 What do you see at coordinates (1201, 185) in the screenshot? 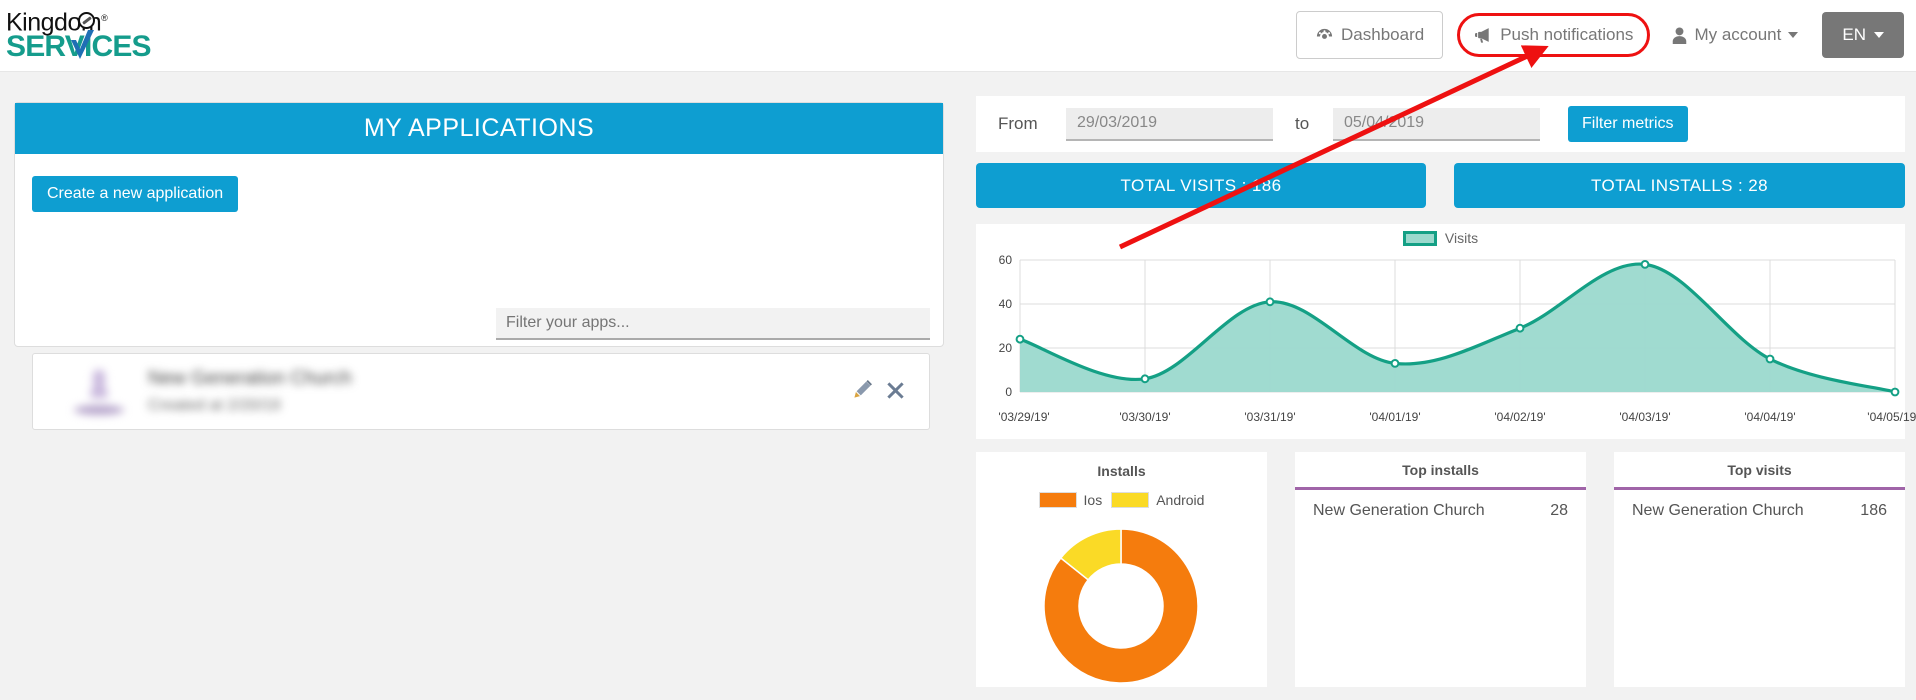
I see `total-visits-card: TOTAL VISITS : 186` at bounding box center [1201, 185].